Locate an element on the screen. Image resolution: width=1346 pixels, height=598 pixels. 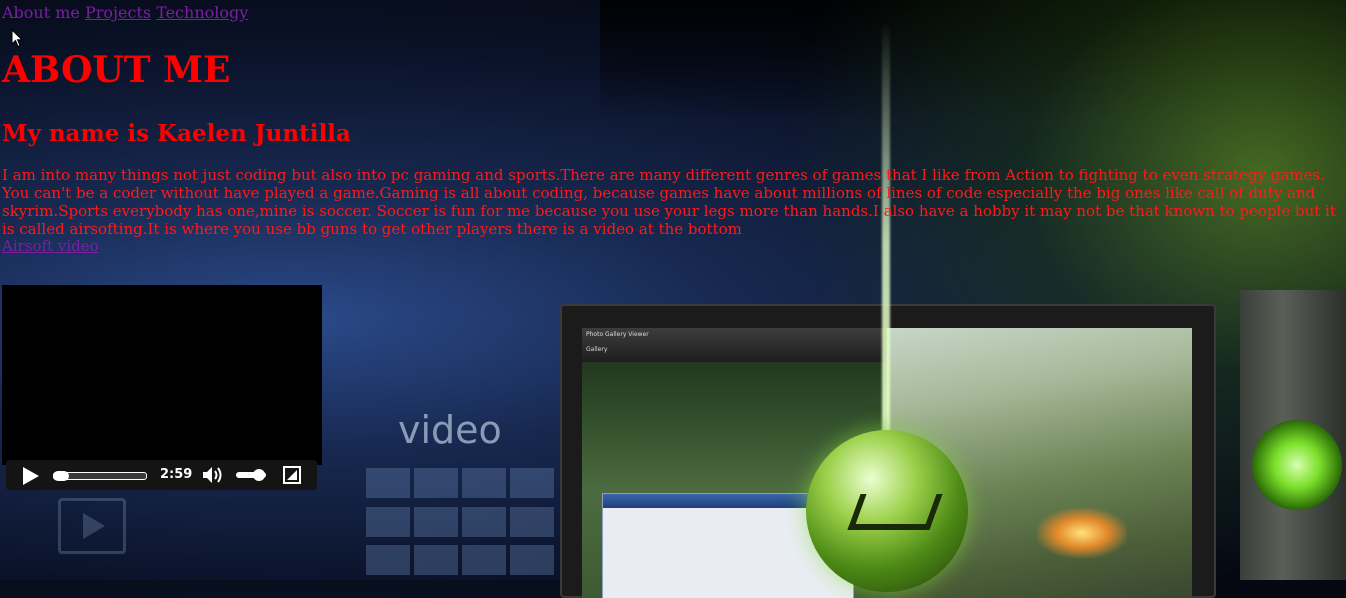
seek-bar is located at coordinates (100, 476).